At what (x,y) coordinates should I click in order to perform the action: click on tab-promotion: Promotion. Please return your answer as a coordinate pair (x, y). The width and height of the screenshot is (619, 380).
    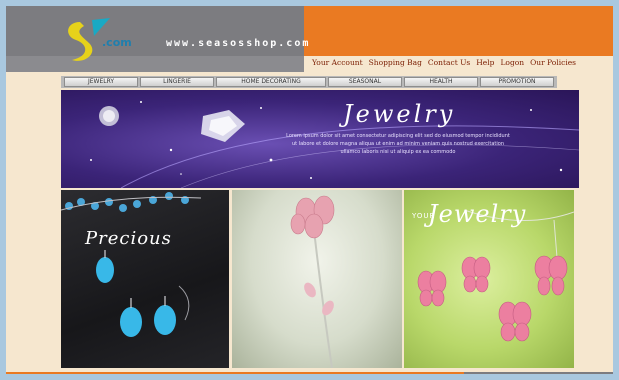
    Looking at the image, I should click on (517, 82).